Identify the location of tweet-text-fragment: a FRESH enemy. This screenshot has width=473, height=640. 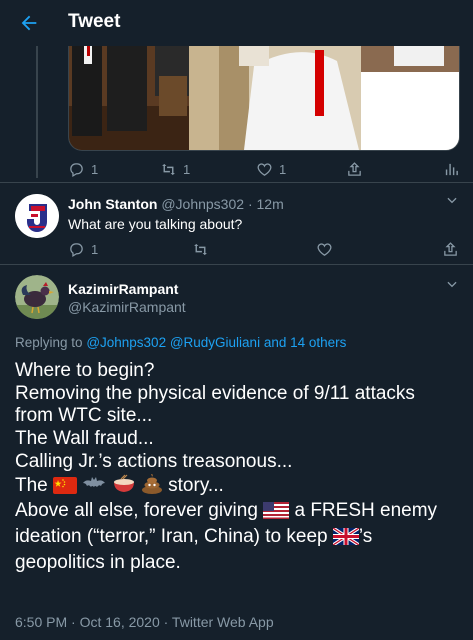
(366, 511).